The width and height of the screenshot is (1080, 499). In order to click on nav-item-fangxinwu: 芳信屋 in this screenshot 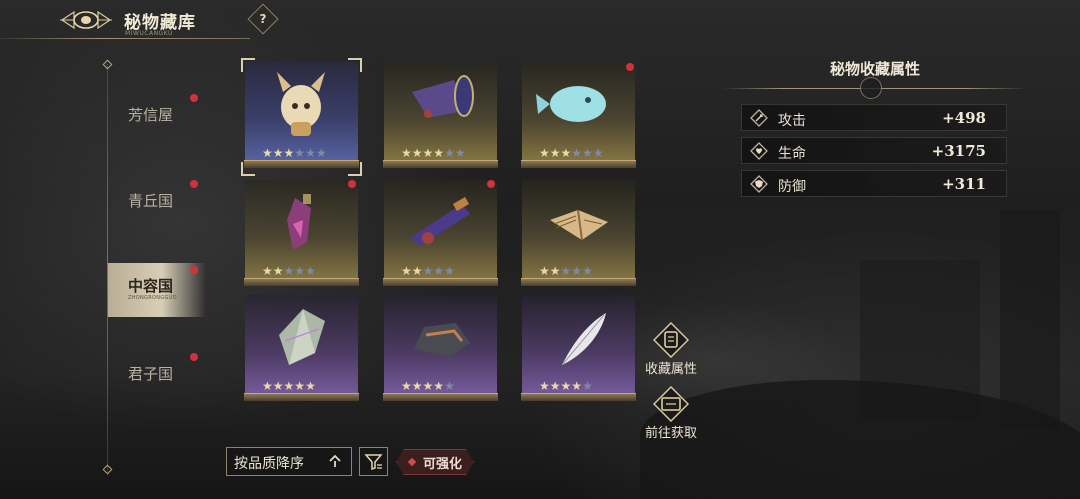, I will do `click(157, 126)`.